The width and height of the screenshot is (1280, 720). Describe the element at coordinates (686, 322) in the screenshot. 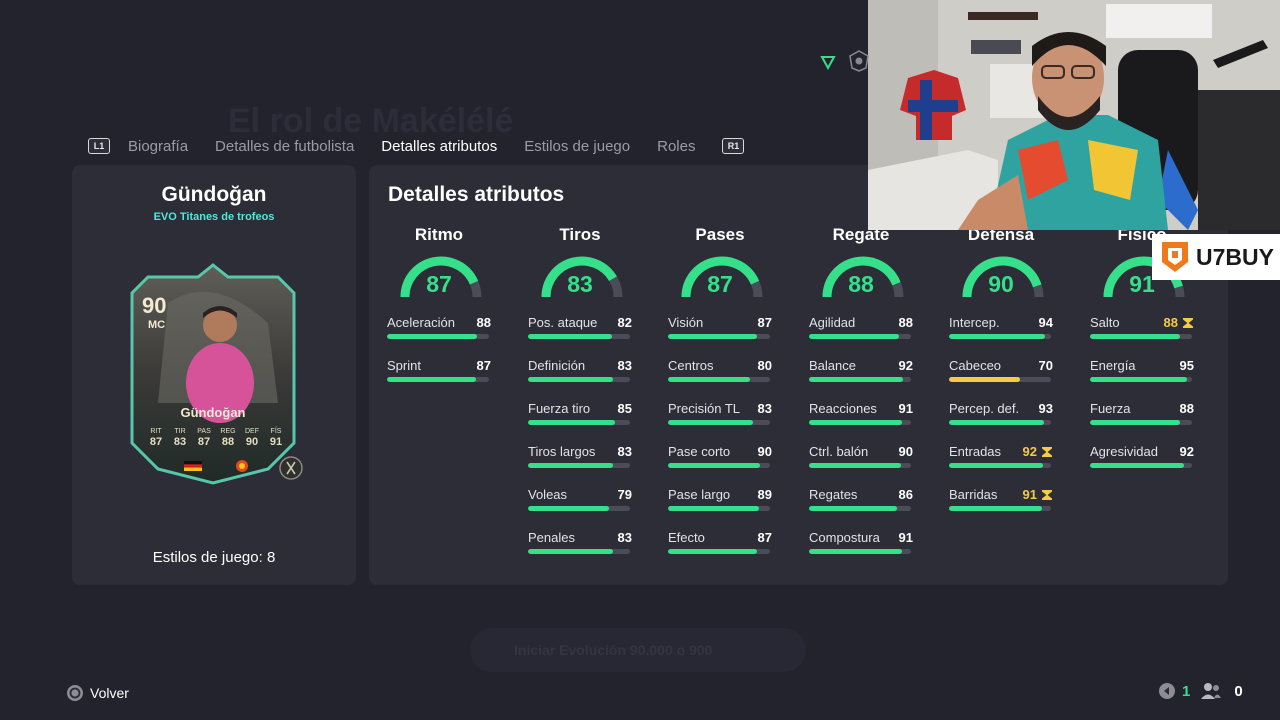

I see `attribute-label: Visión` at that location.